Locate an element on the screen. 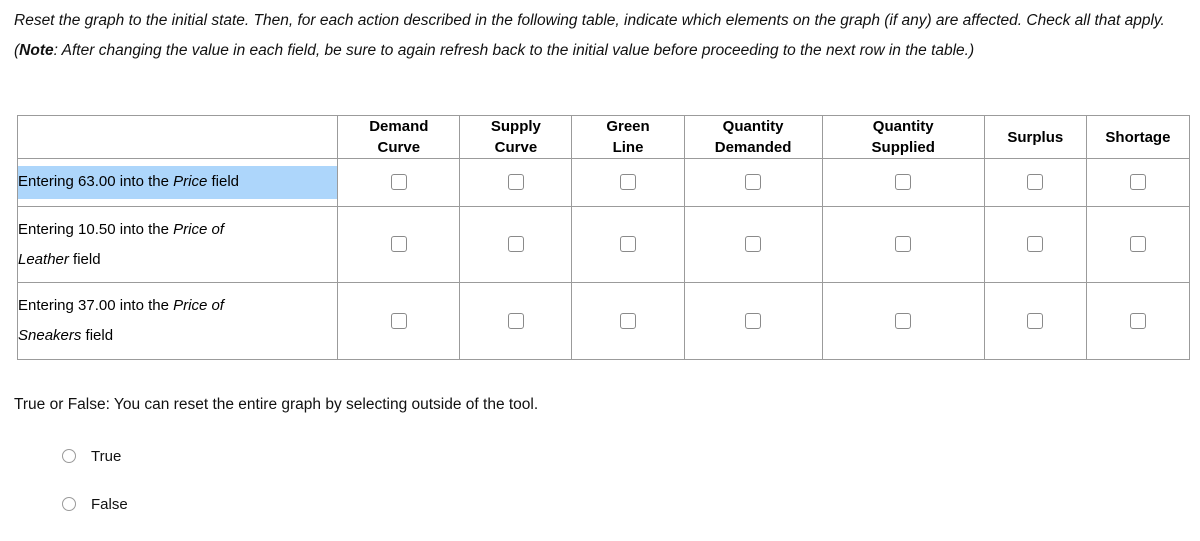 This screenshot has height=541, width=1200. cell-quantity-supplied-row2 is located at coordinates (903, 244).